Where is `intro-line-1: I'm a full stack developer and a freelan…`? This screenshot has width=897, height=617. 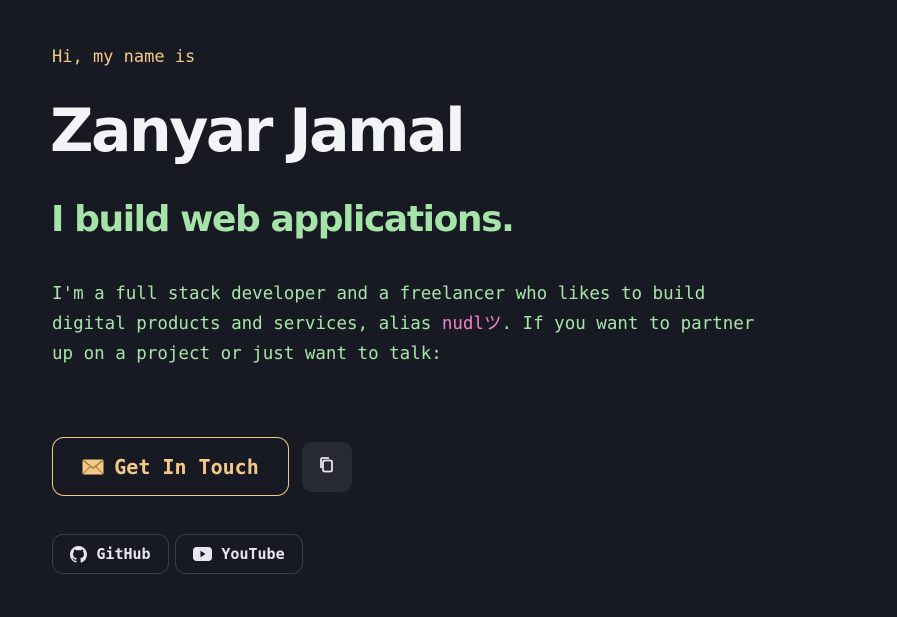
intro-line-1: I'm a full stack developer and a freelan… is located at coordinates (379, 294).